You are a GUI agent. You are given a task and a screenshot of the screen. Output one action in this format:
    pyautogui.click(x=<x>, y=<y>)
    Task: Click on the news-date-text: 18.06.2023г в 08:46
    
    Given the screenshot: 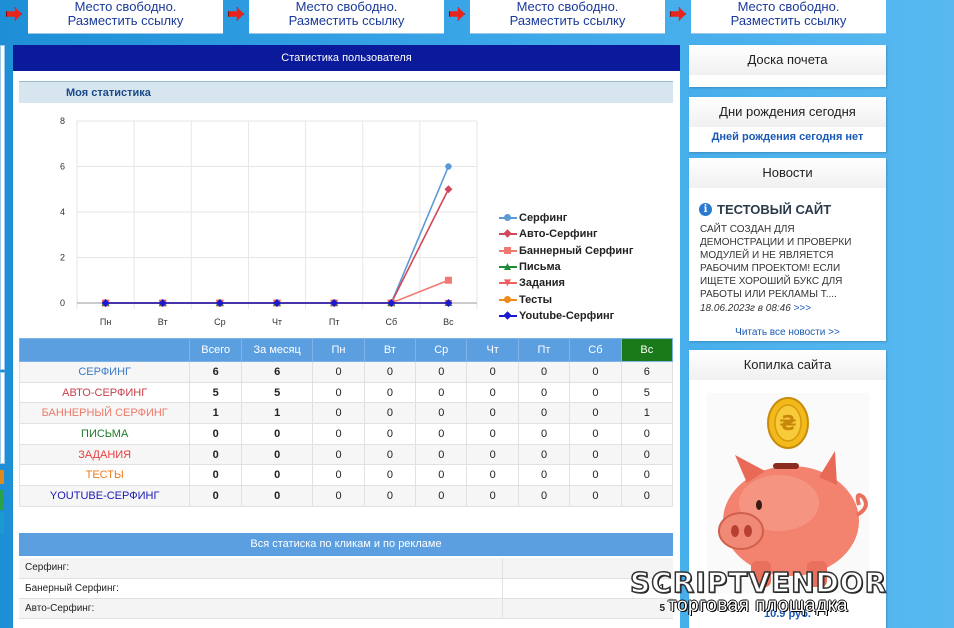 What is the action you would take?
    pyautogui.click(x=745, y=308)
    